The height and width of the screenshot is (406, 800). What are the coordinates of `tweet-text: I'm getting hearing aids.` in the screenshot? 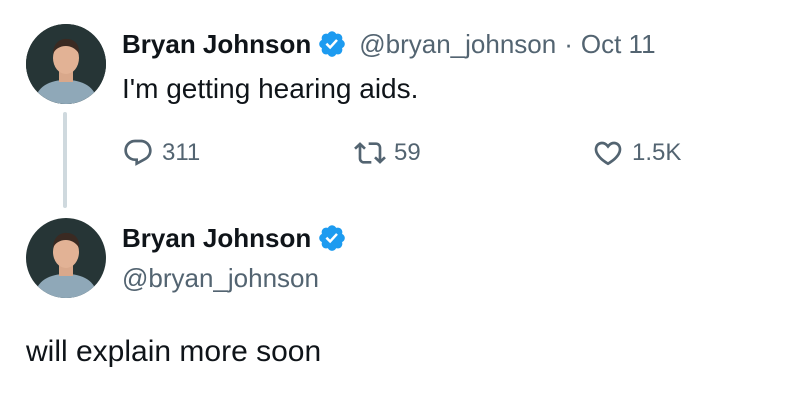 It's located at (270, 88).